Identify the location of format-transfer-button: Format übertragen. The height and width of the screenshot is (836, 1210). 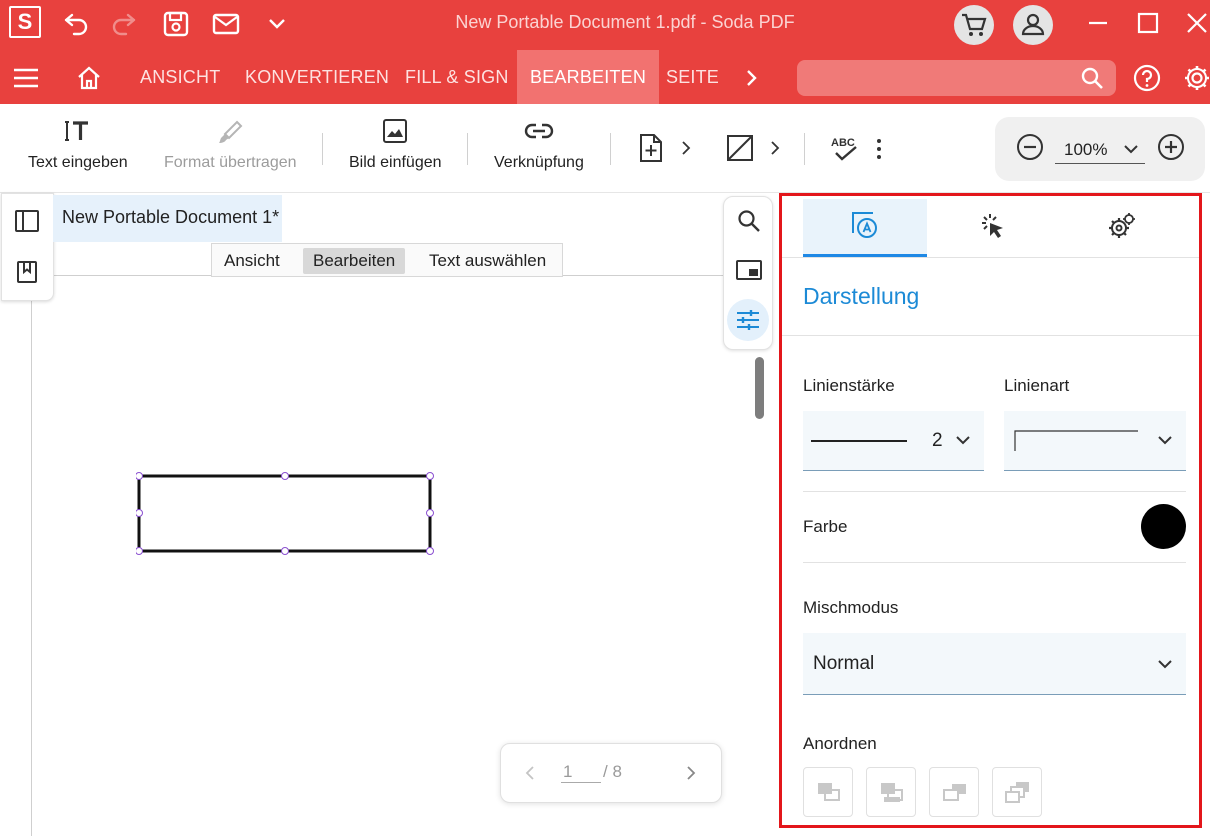
(230, 163).